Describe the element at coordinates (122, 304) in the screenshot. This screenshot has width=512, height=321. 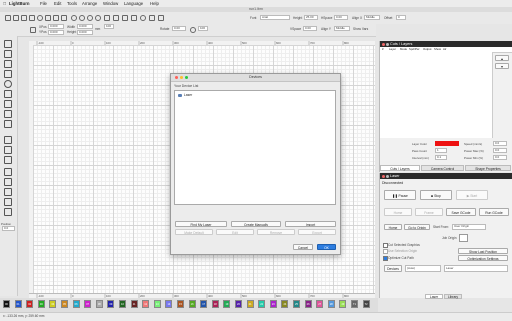
I see `palette-swatch: 10` at that location.